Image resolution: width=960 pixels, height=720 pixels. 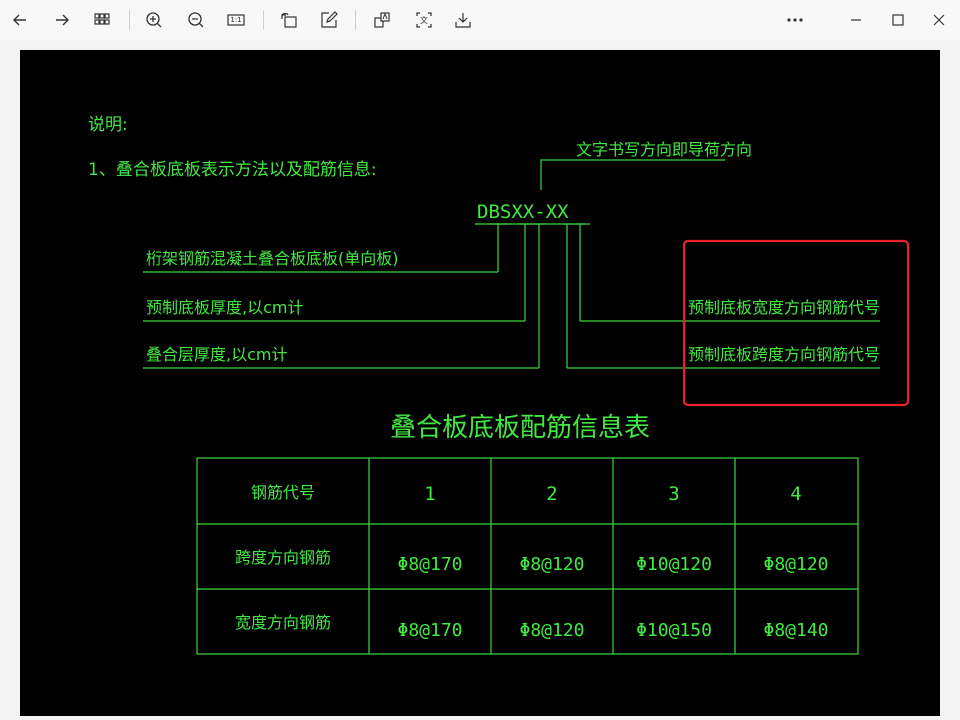 What do you see at coordinates (224, 307) in the screenshot?
I see `left-label-2: 预制底板厚度,以cm计` at bounding box center [224, 307].